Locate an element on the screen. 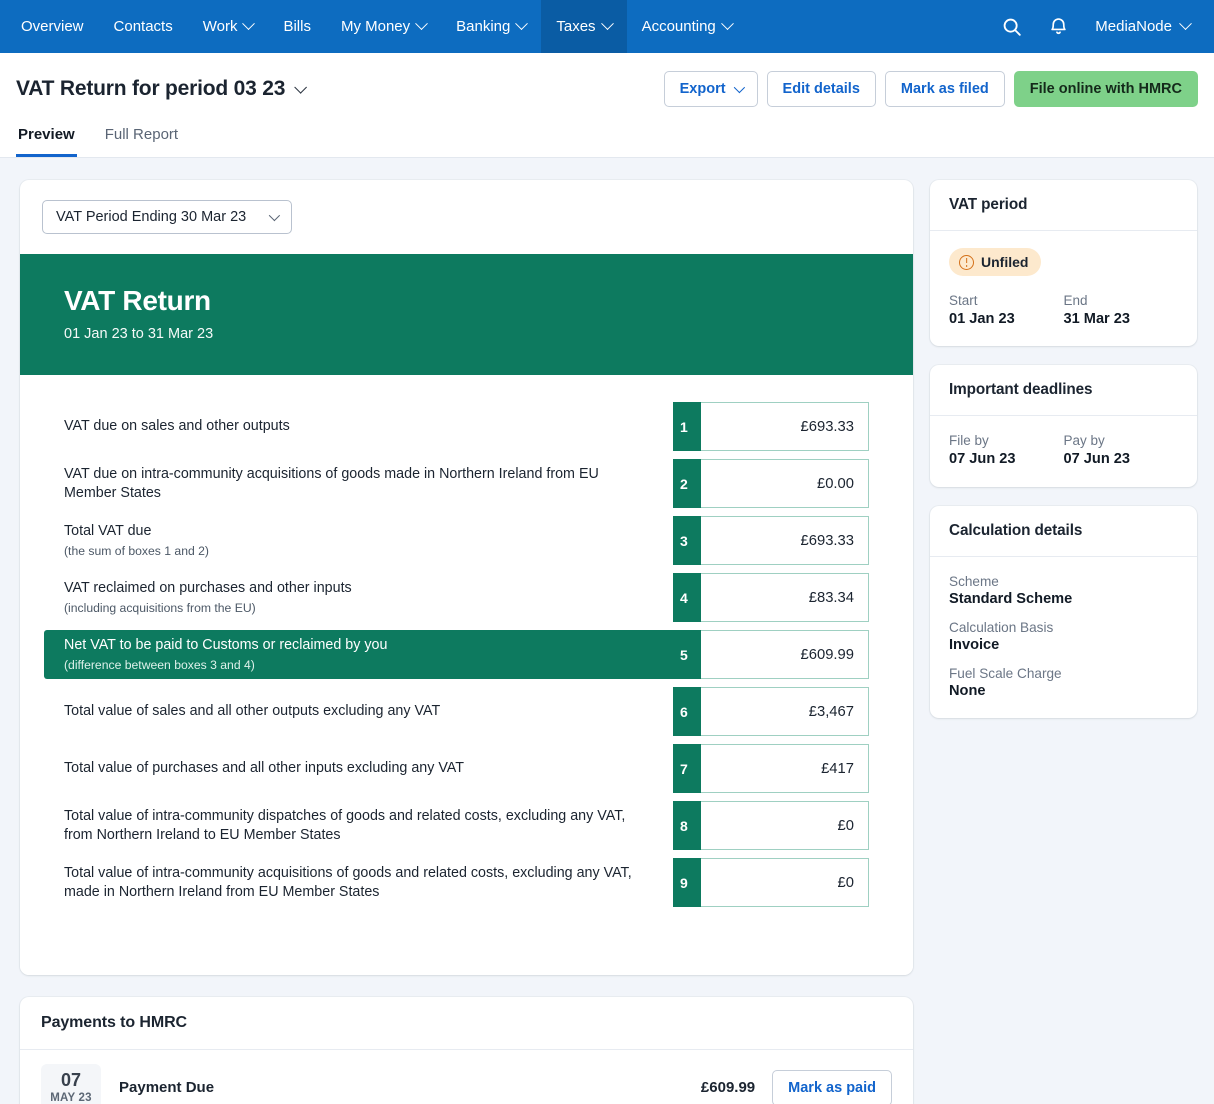  vat-box-value: £0 is located at coordinates (785, 882).